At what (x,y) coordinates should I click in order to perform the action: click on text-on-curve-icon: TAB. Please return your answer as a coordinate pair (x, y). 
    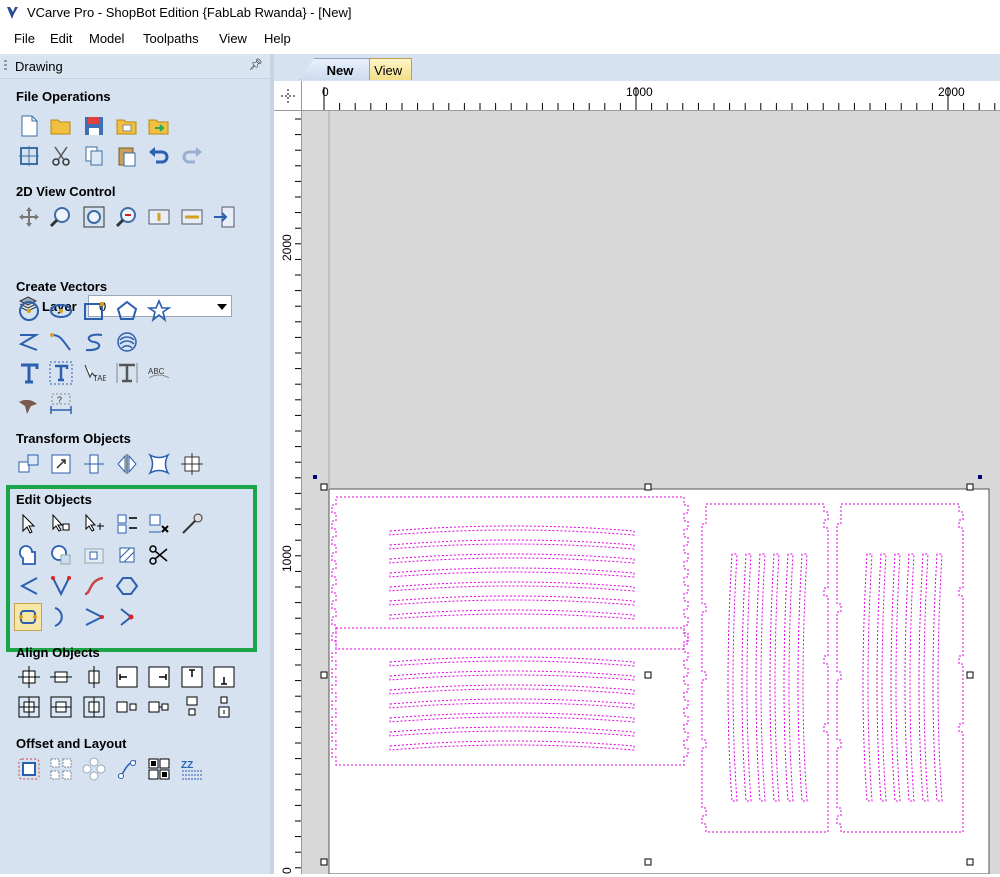
    Looking at the image, I should click on (94, 373).